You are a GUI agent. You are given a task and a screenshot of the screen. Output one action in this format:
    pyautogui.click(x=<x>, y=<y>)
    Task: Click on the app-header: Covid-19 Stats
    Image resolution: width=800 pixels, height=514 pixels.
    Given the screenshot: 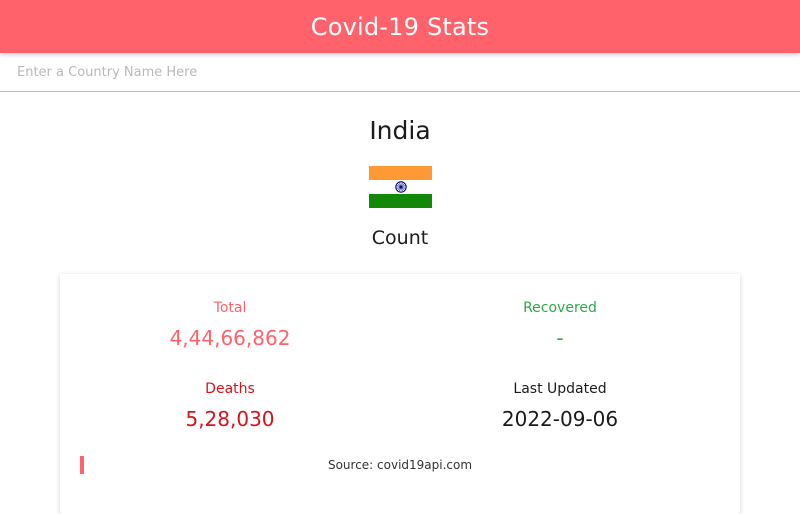 What is the action you would take?
    pyautogui.click(x=400, y=26)
    